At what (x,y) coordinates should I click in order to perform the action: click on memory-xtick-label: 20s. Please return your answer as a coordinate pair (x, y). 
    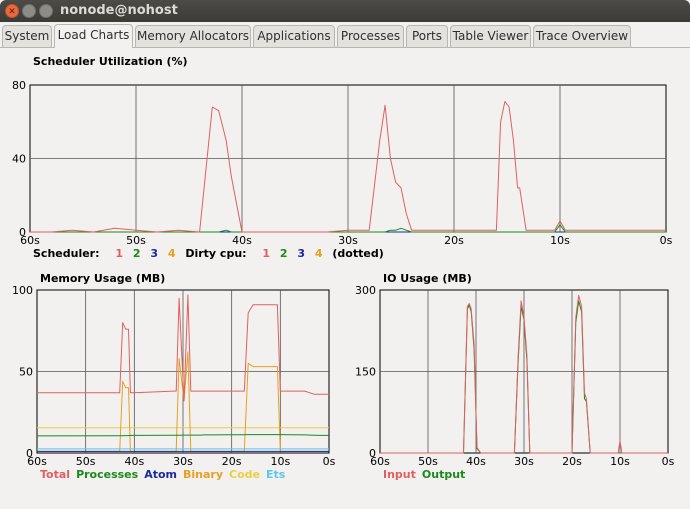
    Looking at the image, I should click on (232, 461).